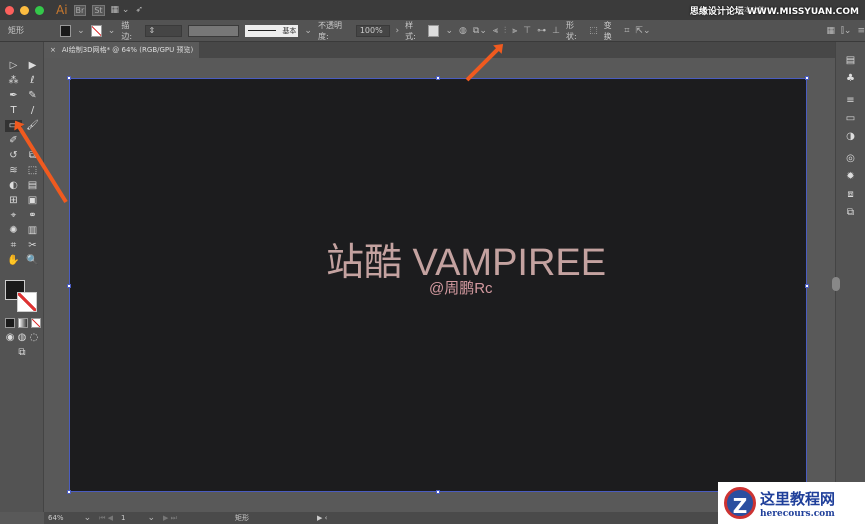 Image resolution: width=865 pixels, height=524 pixels. I want to click on libraries-icon: ▤, so click(850, 61).